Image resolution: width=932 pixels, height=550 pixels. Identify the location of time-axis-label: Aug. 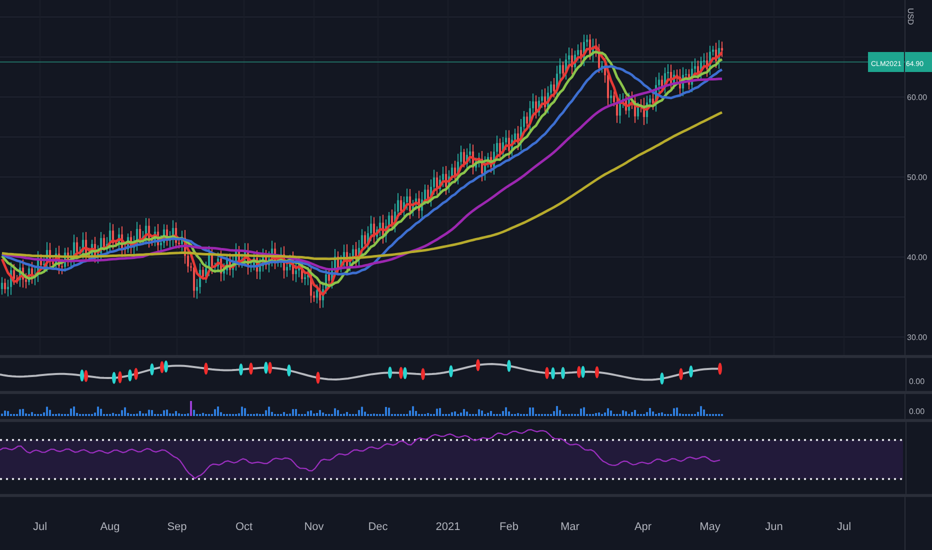
(110, 527).